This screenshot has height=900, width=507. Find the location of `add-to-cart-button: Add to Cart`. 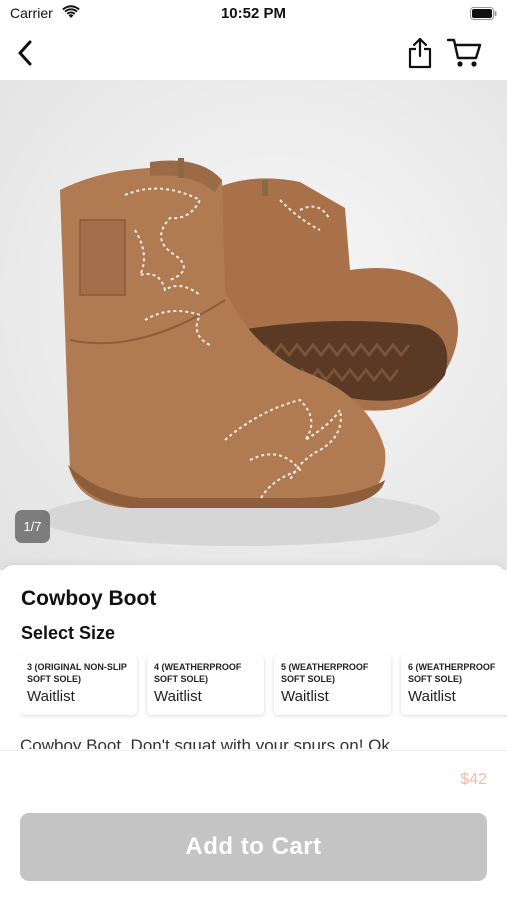

add-to-cart-button: Add to Cart is located at coordinates (253, 847).